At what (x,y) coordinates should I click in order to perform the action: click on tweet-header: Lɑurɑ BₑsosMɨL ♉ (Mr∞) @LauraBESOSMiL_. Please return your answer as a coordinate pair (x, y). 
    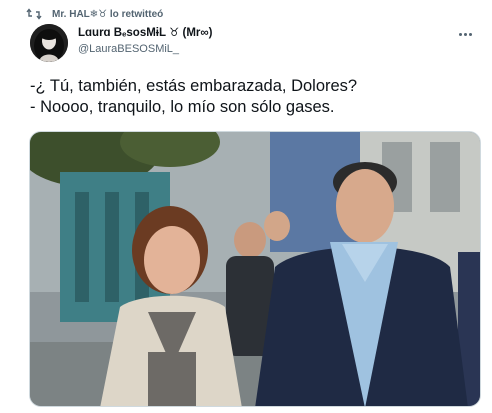
    Looking at the image, I should click on (258, 41).